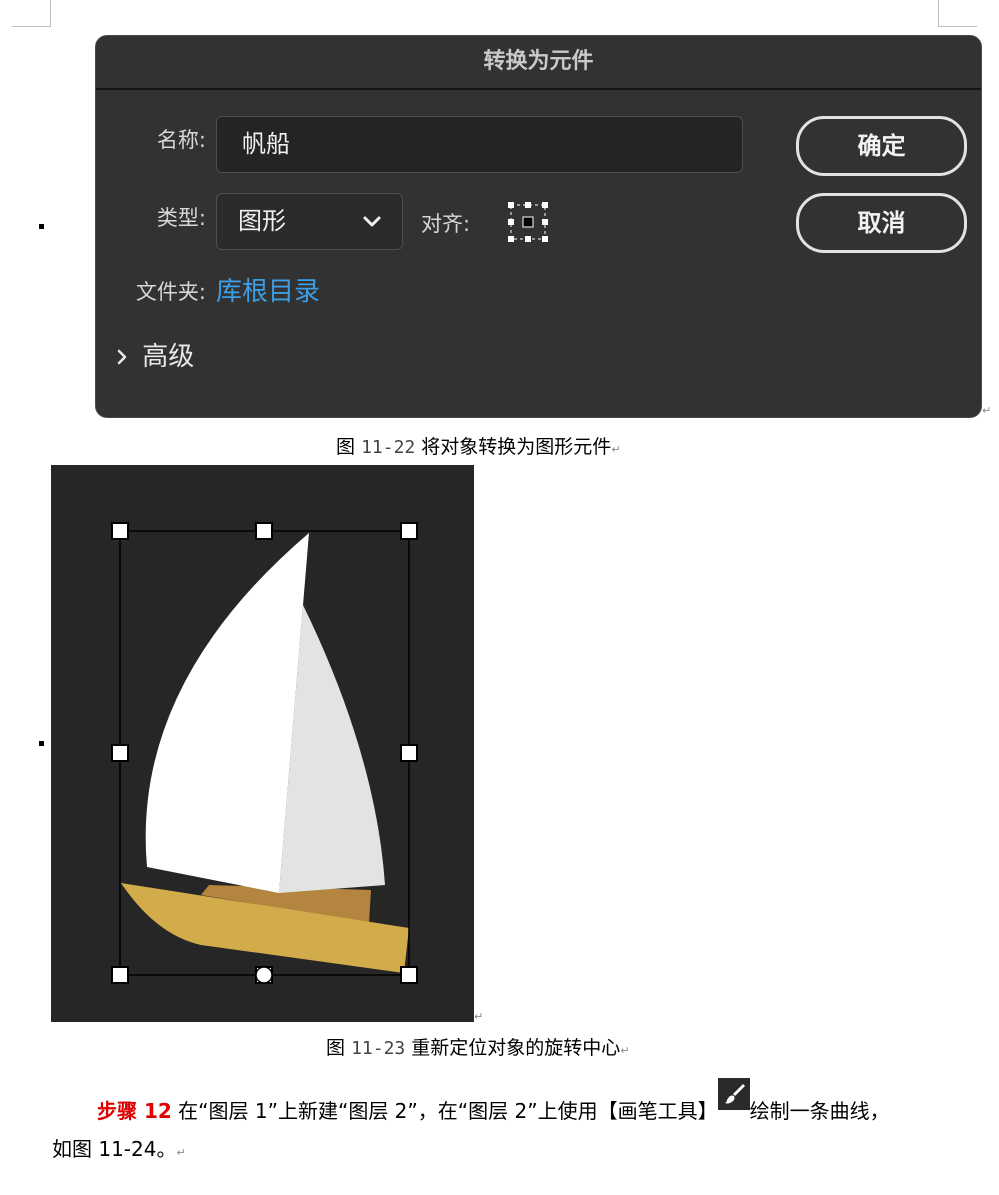 This screenshot has height=1195, width=999. What do you see at coordinates (733, 1094) in the screenshot?
I see `brush-tool-icon` at bounding box center [733, 1094].